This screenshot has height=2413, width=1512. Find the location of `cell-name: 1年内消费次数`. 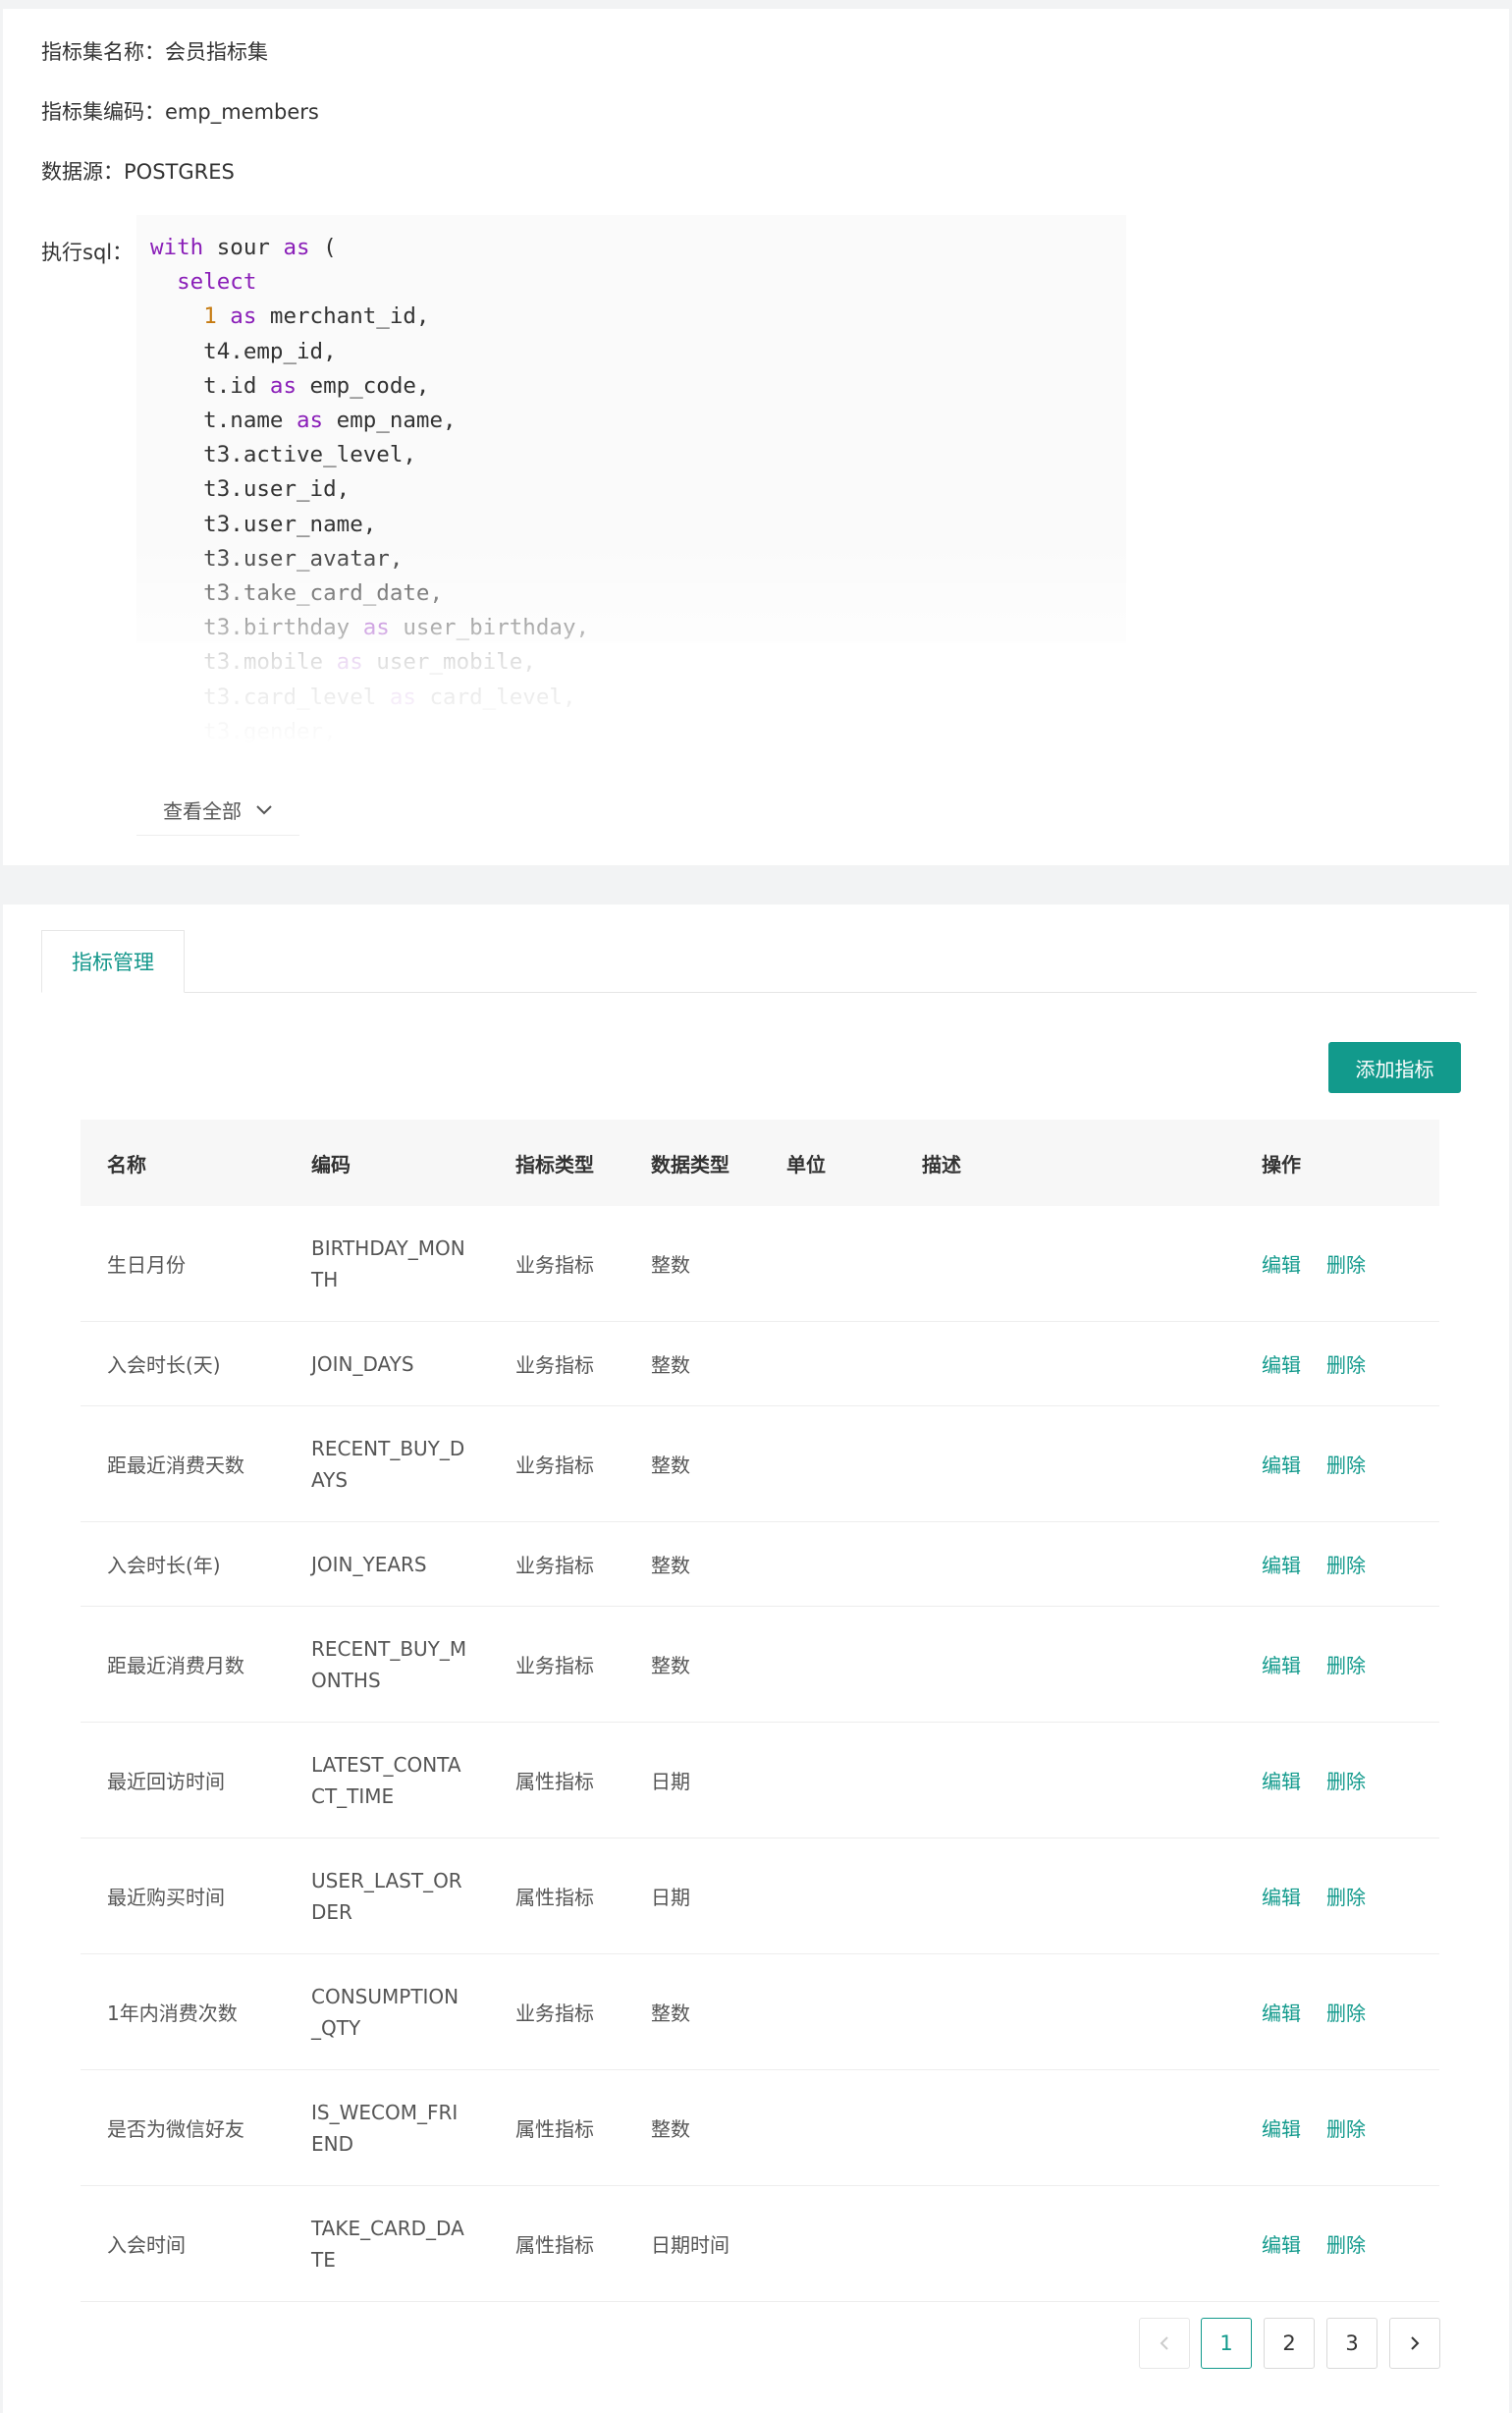

cell-name: 1年内消费次数 is located at coordinates (172, 2013).